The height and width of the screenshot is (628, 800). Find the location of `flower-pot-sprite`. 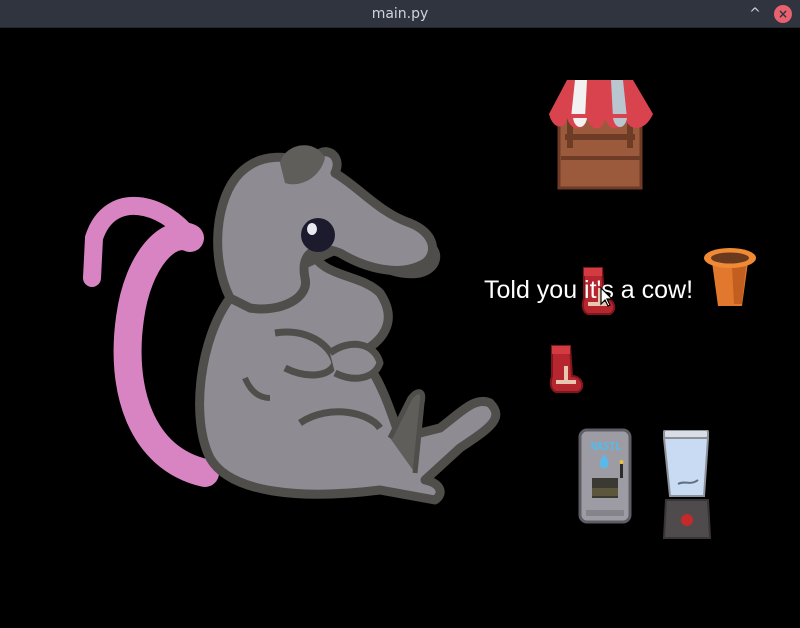

flower-pot-sprite is located at coordinates (730, 278).